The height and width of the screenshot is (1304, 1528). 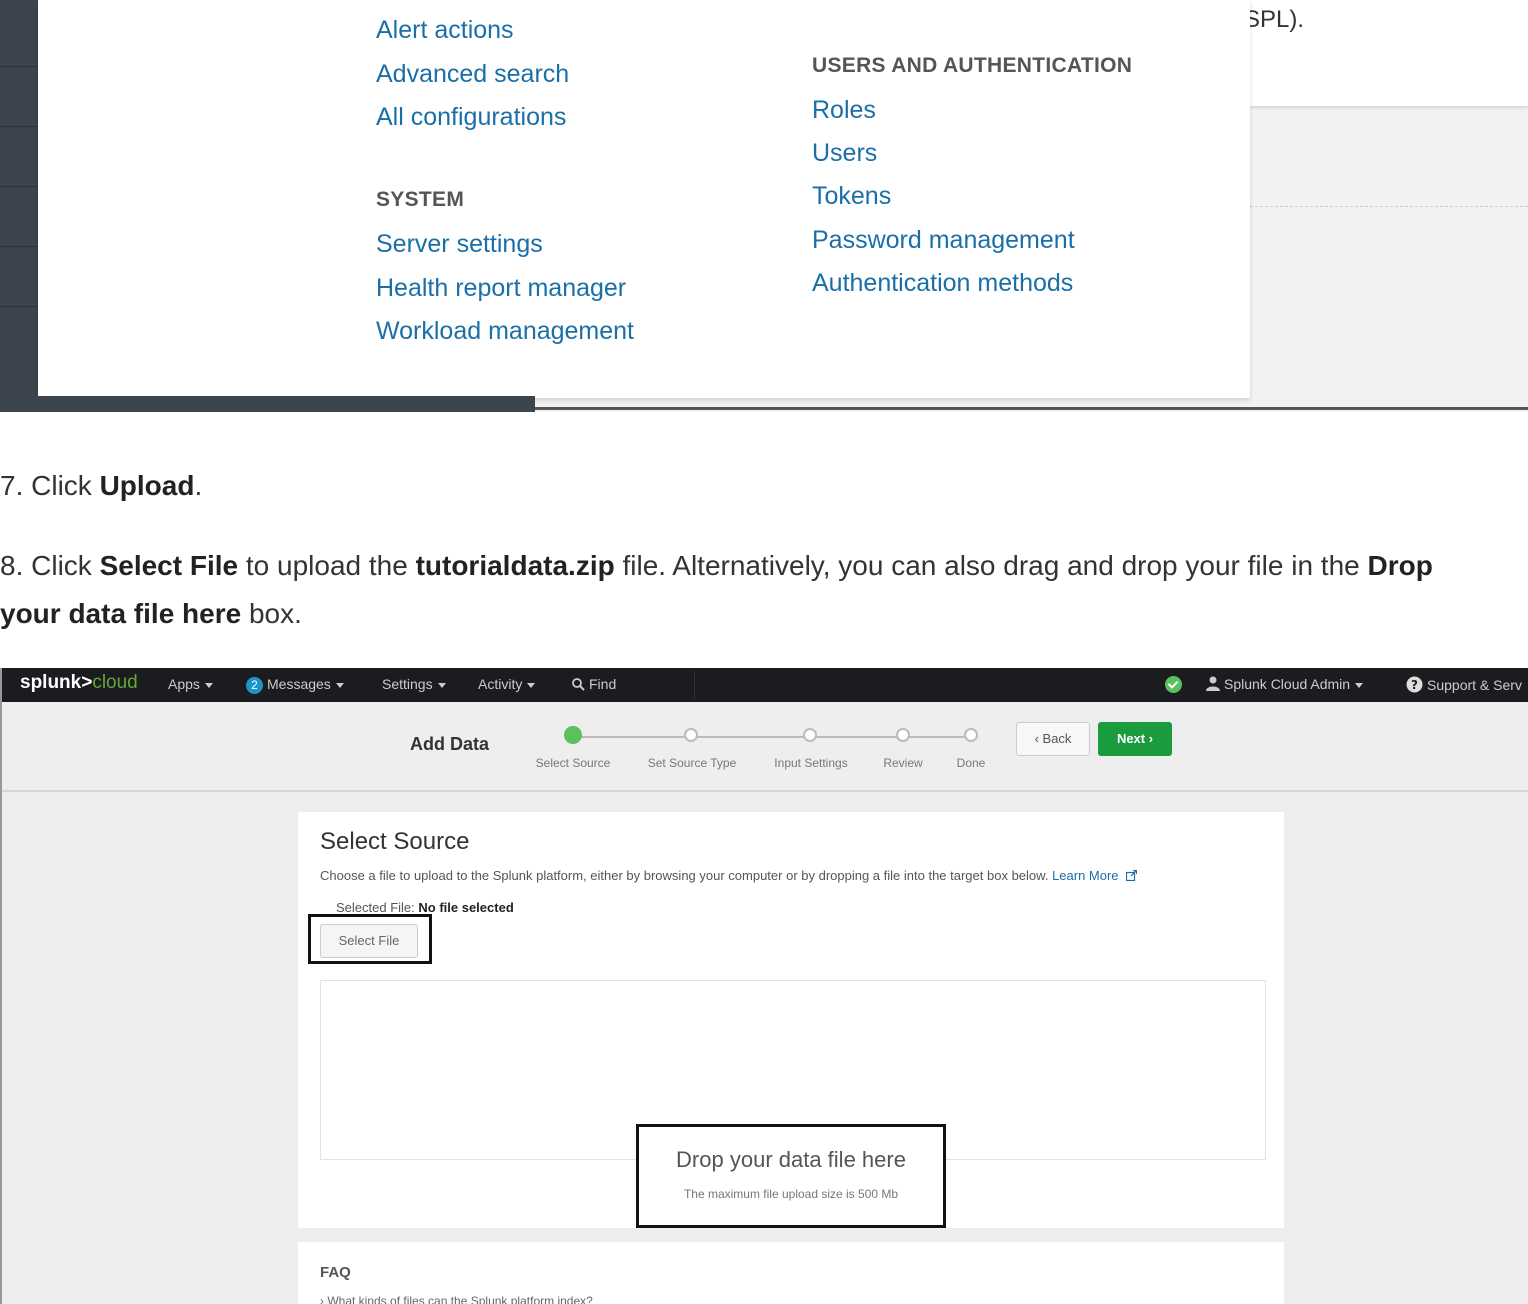 I want to click on faq-title: FAQ, so click(x=335, y=1272).